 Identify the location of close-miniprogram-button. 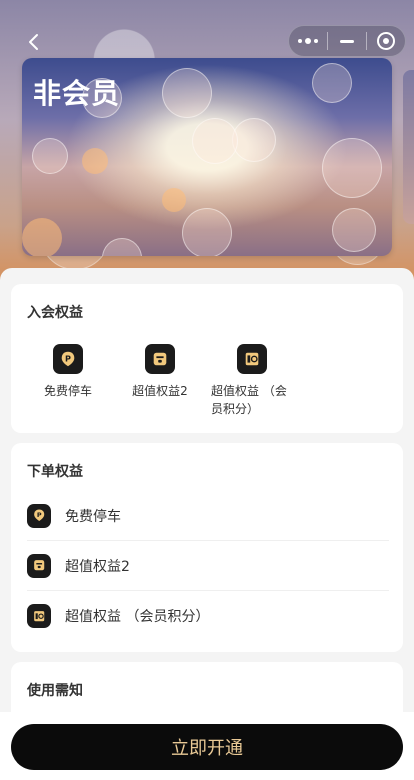
(386, 41).